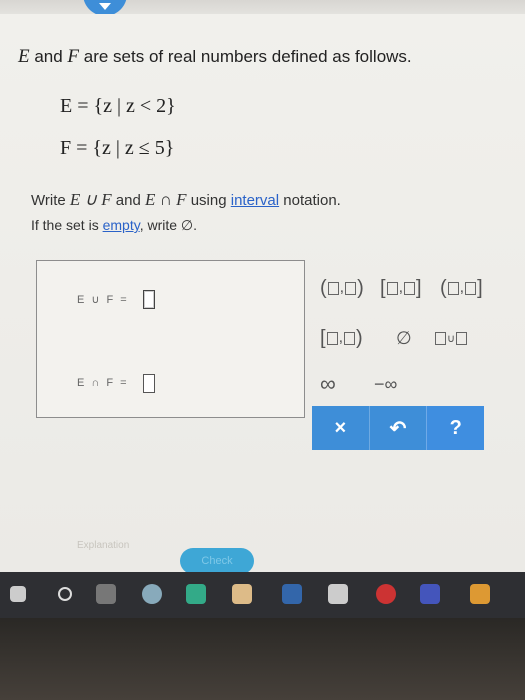  What do you see at coordinates (18, 594) in the screenshot?
I see `start-icon` at bounding box center [18, 594].